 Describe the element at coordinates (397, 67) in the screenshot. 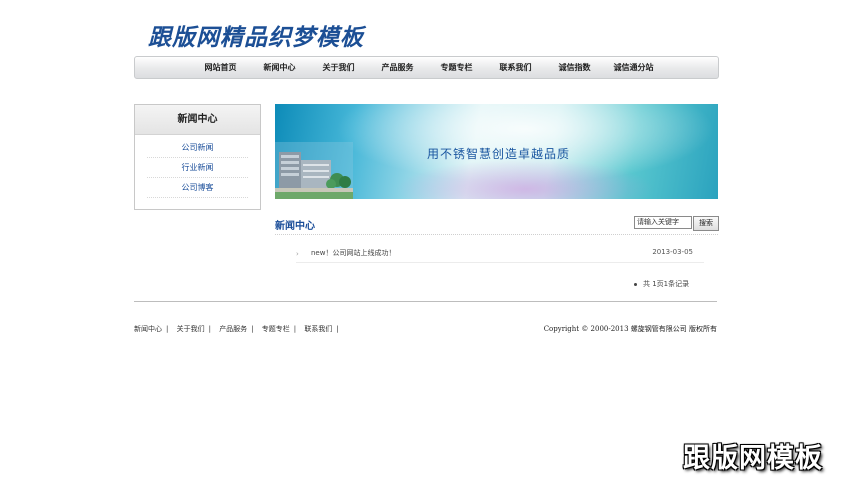

I see `nav-item-products: 产品服务` at that location.